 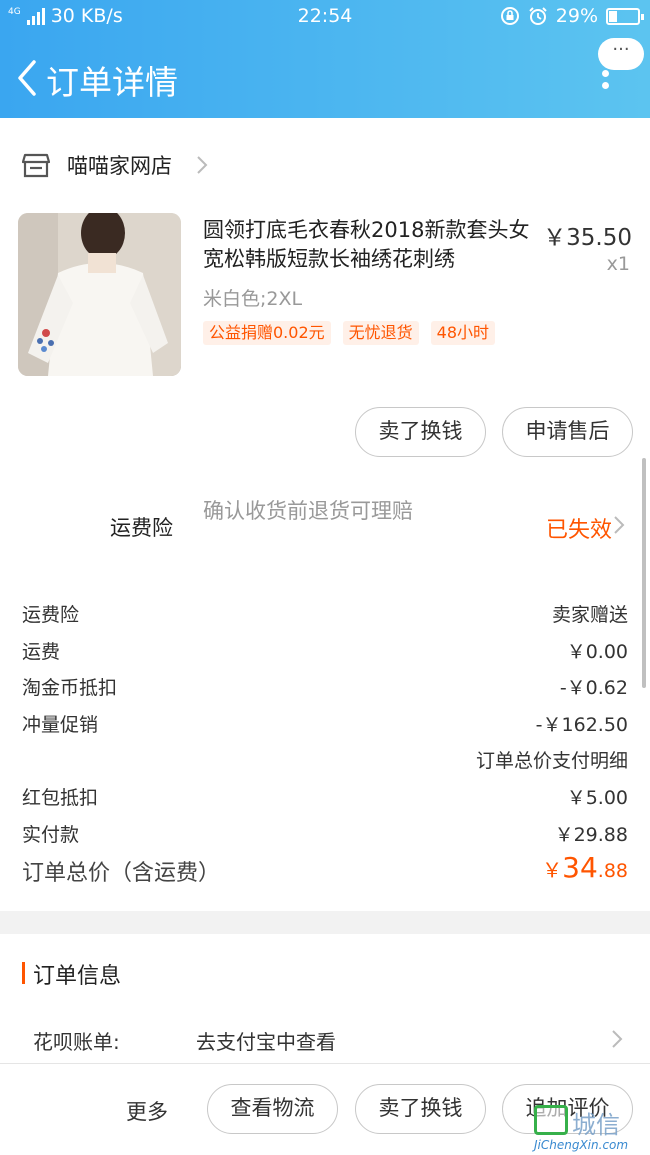 What do you see at coordinates (308, 511) in the screenshot?
I see `insurance-desc: 确认收货前退货可理赔` at bounding box center [308, 511].